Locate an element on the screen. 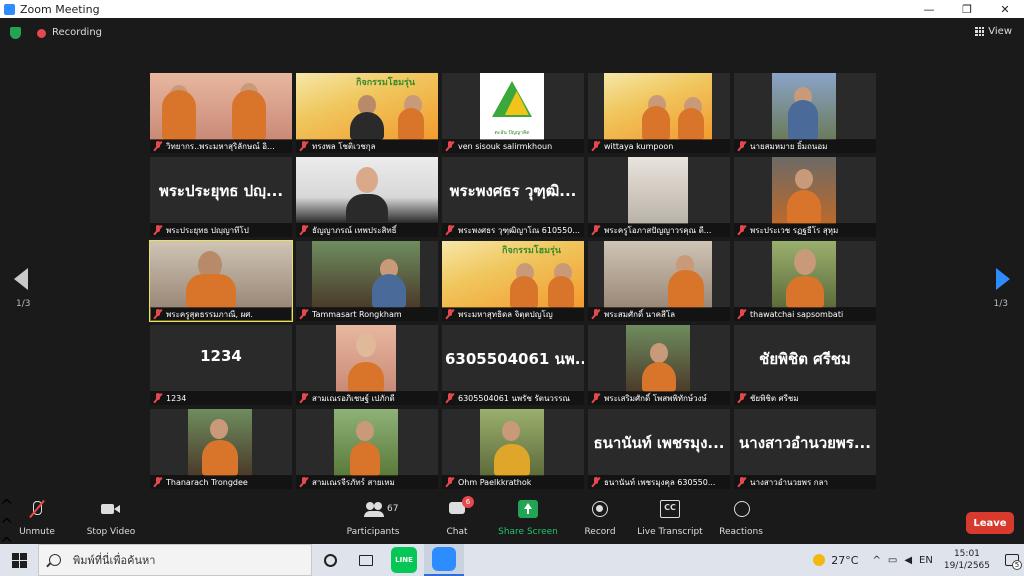 The height and width of the screenshot is (576, 1024). next-page-arrow-icon is located at coordinates (1003, 279).